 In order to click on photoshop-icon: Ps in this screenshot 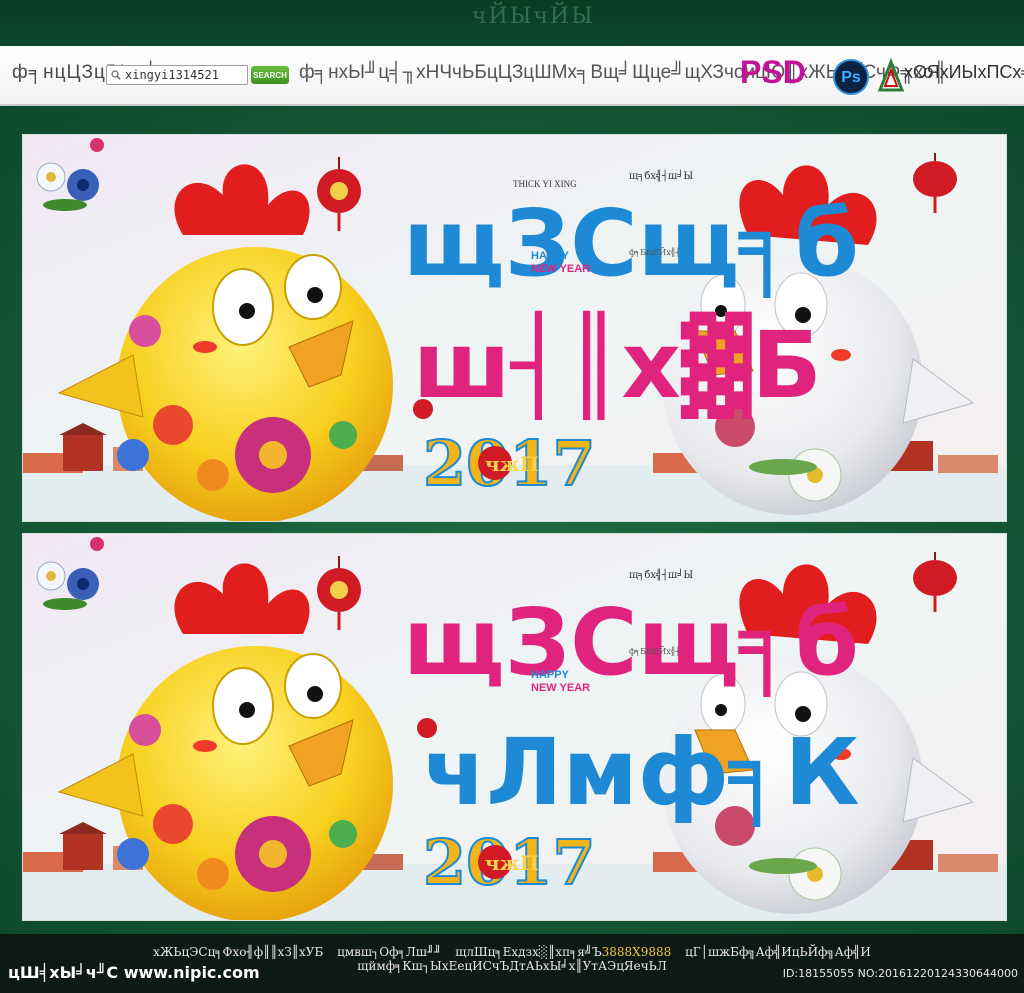, I will do `click(851, 77)`.